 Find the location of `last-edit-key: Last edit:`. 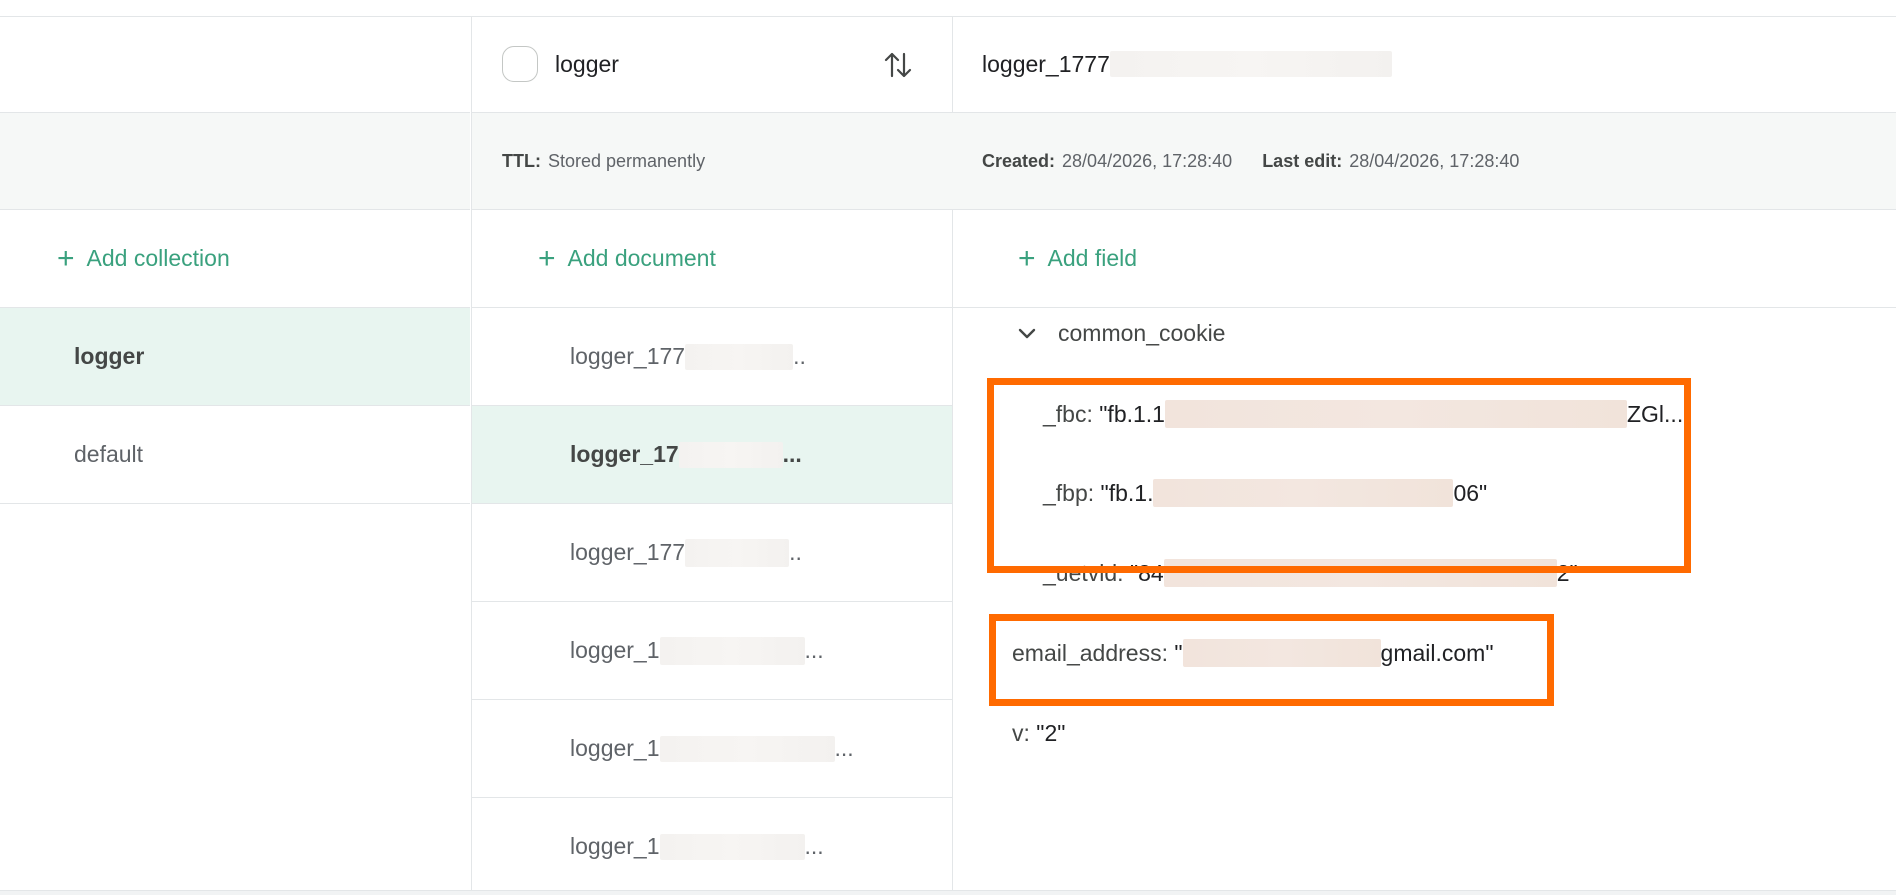

last-edit-key: Last edit: is located at coordinates (1302, 160).